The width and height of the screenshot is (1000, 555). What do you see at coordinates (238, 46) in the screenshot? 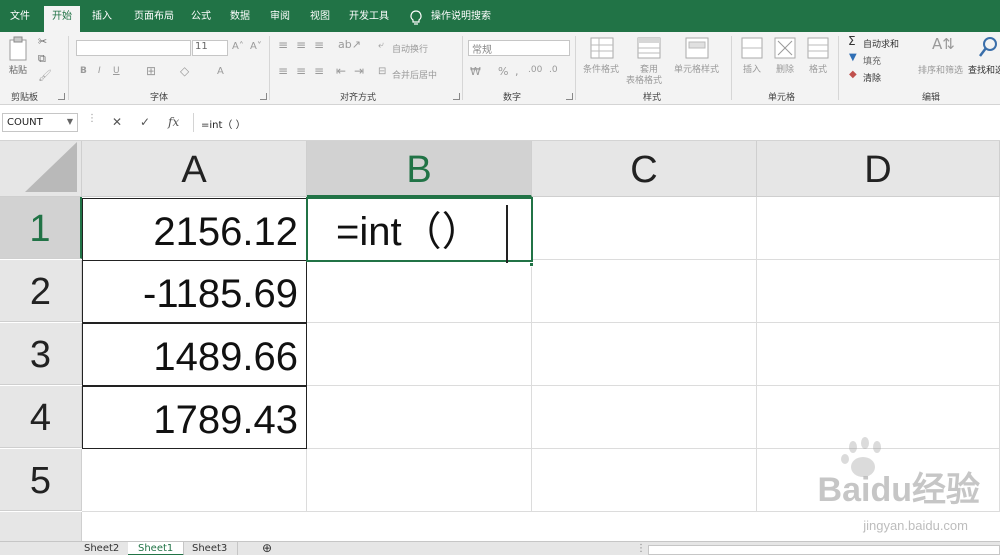
I see `grow-font-icon: A˄` at bounding box center [238, 46].